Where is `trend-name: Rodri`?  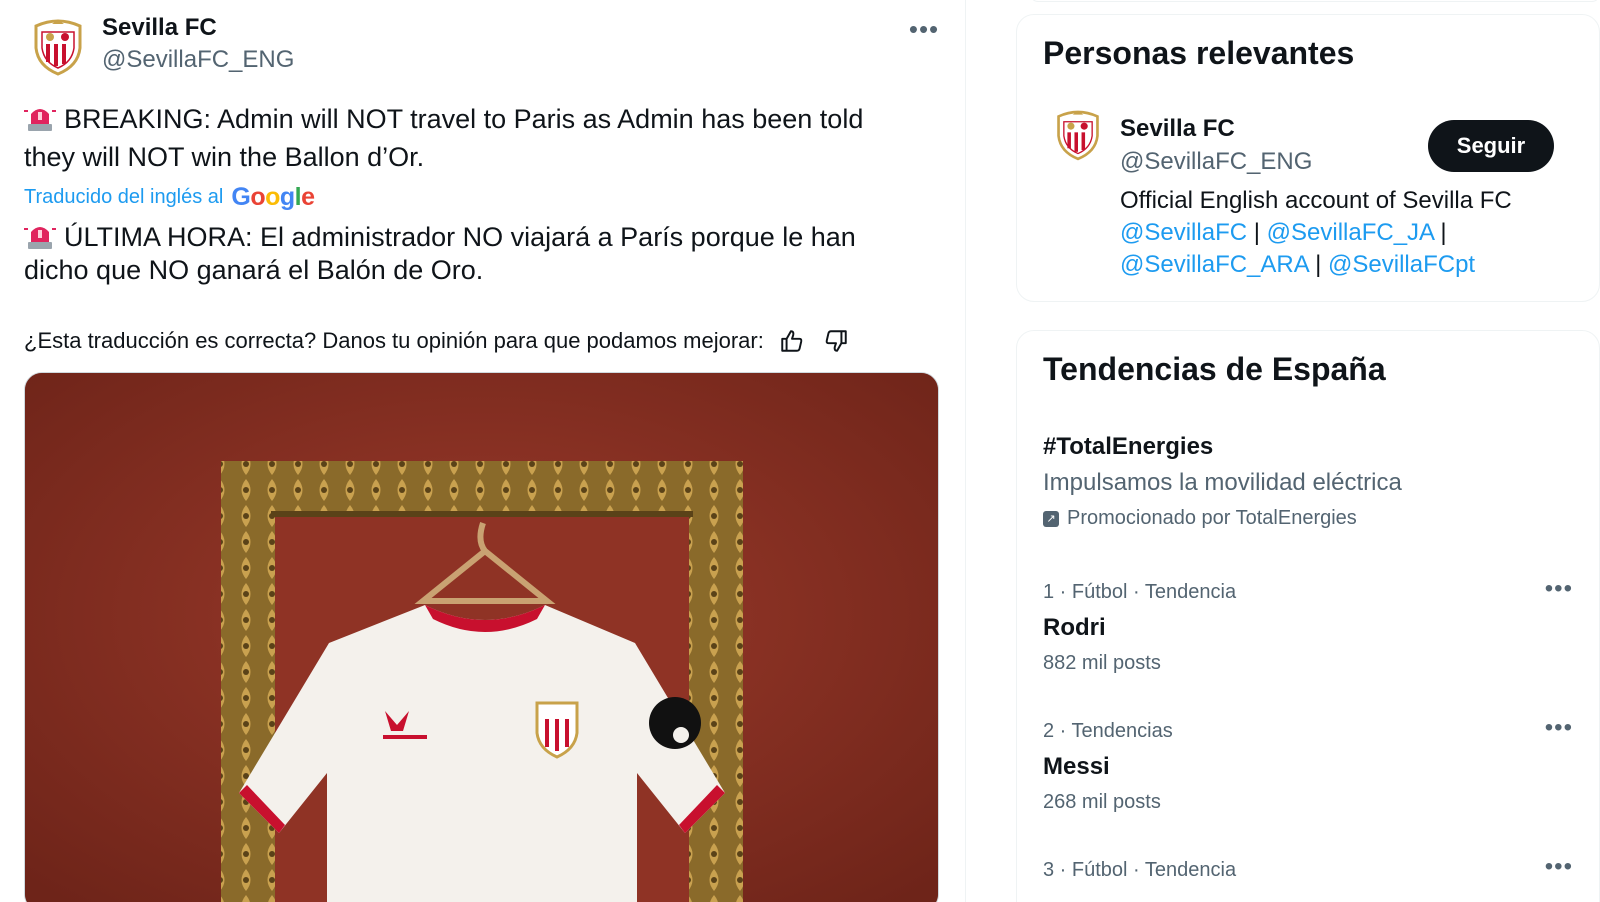 trend-name: Rodri is located at coordinates (1074, 627).